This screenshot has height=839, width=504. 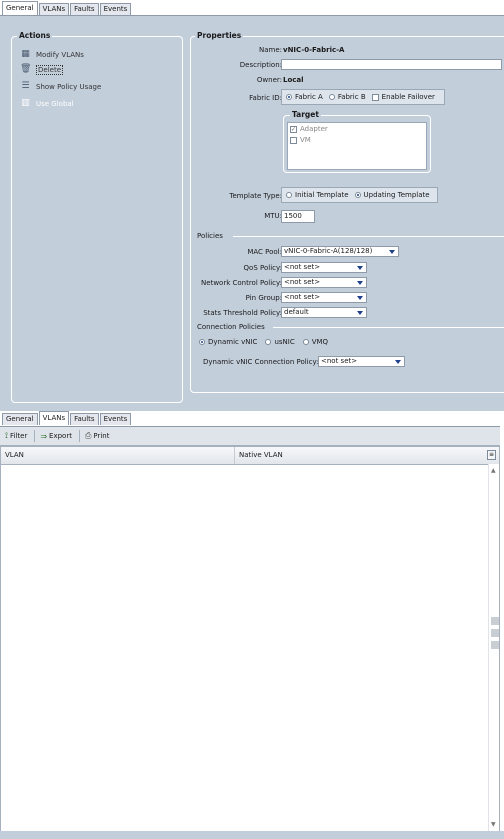 What do you see at coordinates (391, 64) in the screenshot?
I see `description-field` at bounding box center [391, 64].